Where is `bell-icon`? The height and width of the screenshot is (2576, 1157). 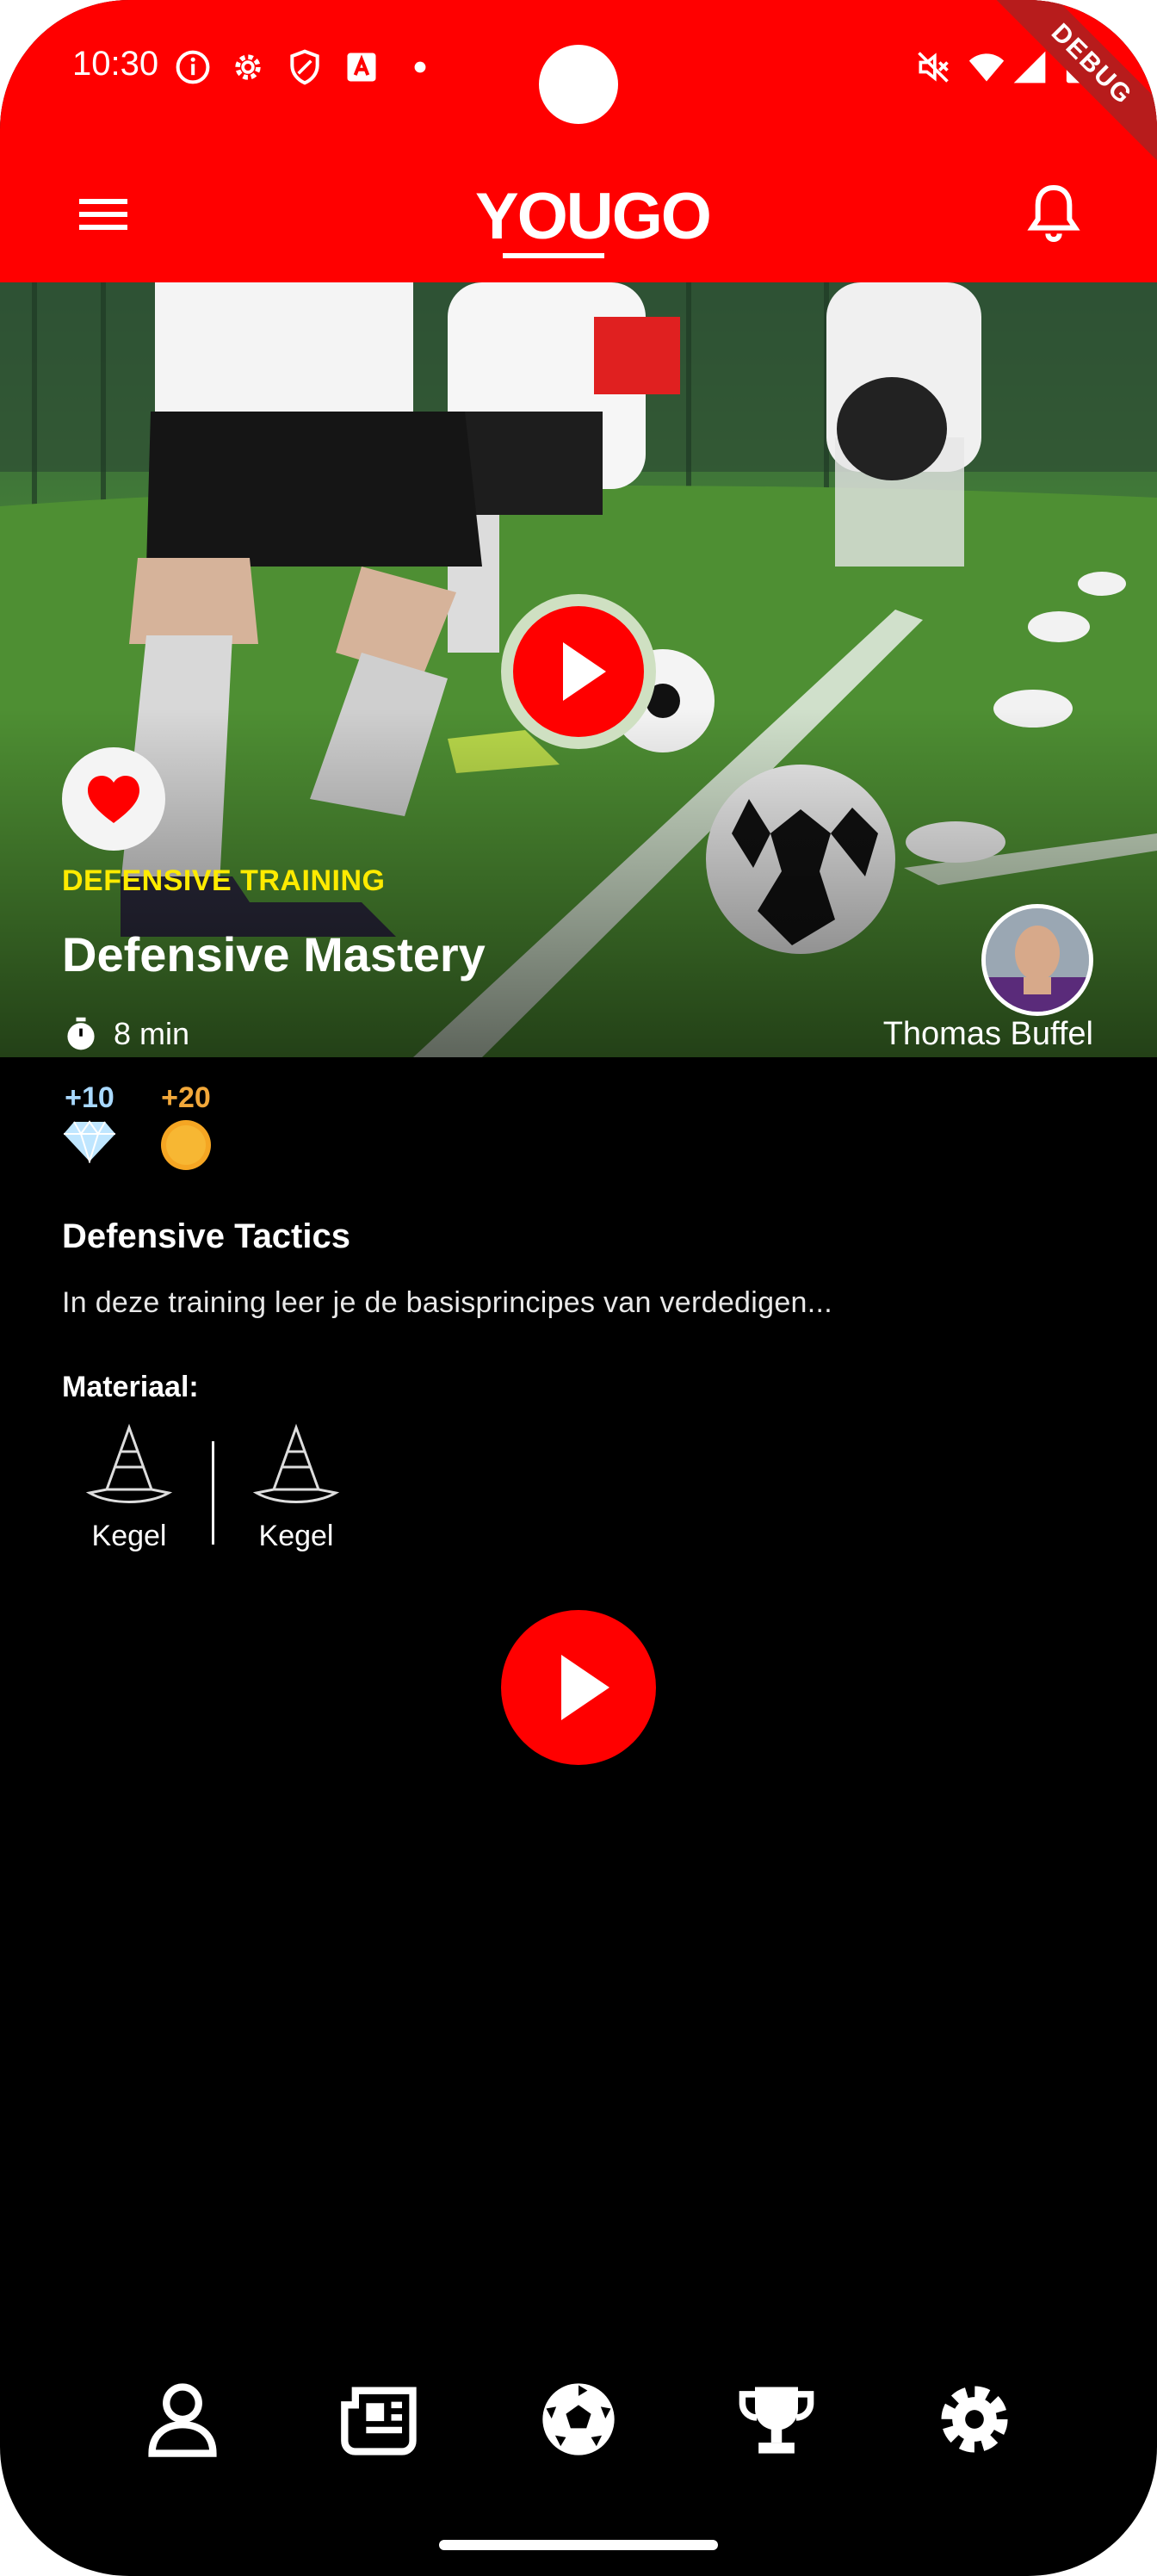 bell-icon is located at coordinates (1054, 214).